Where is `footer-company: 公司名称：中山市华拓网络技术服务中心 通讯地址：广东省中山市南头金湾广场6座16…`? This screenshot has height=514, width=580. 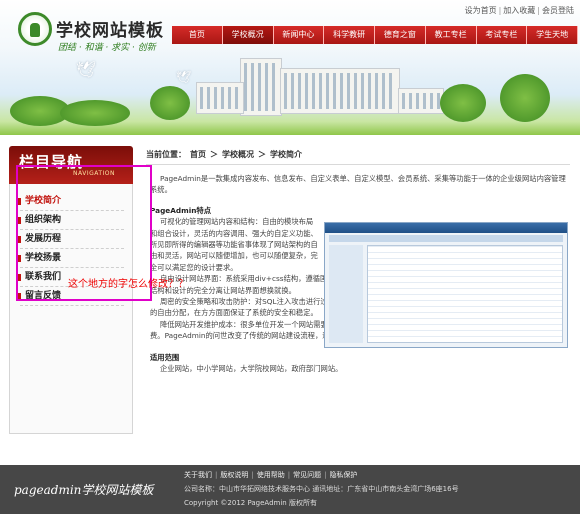 footer-company: 公司名称：中山市华拓网络技术服务中心 通讯地址：广东省中山市南头金湾广场6座16… is located at coordinates (321, 489).